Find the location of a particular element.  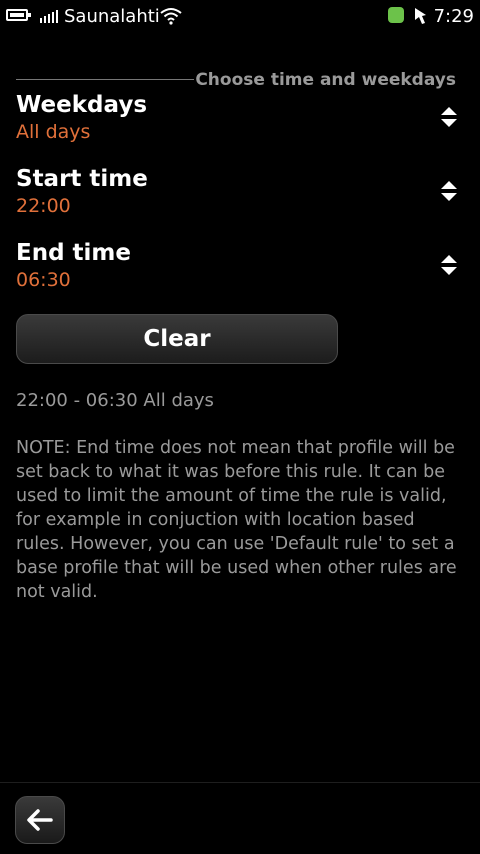

signal-icon is located at coordinates (49, 16).